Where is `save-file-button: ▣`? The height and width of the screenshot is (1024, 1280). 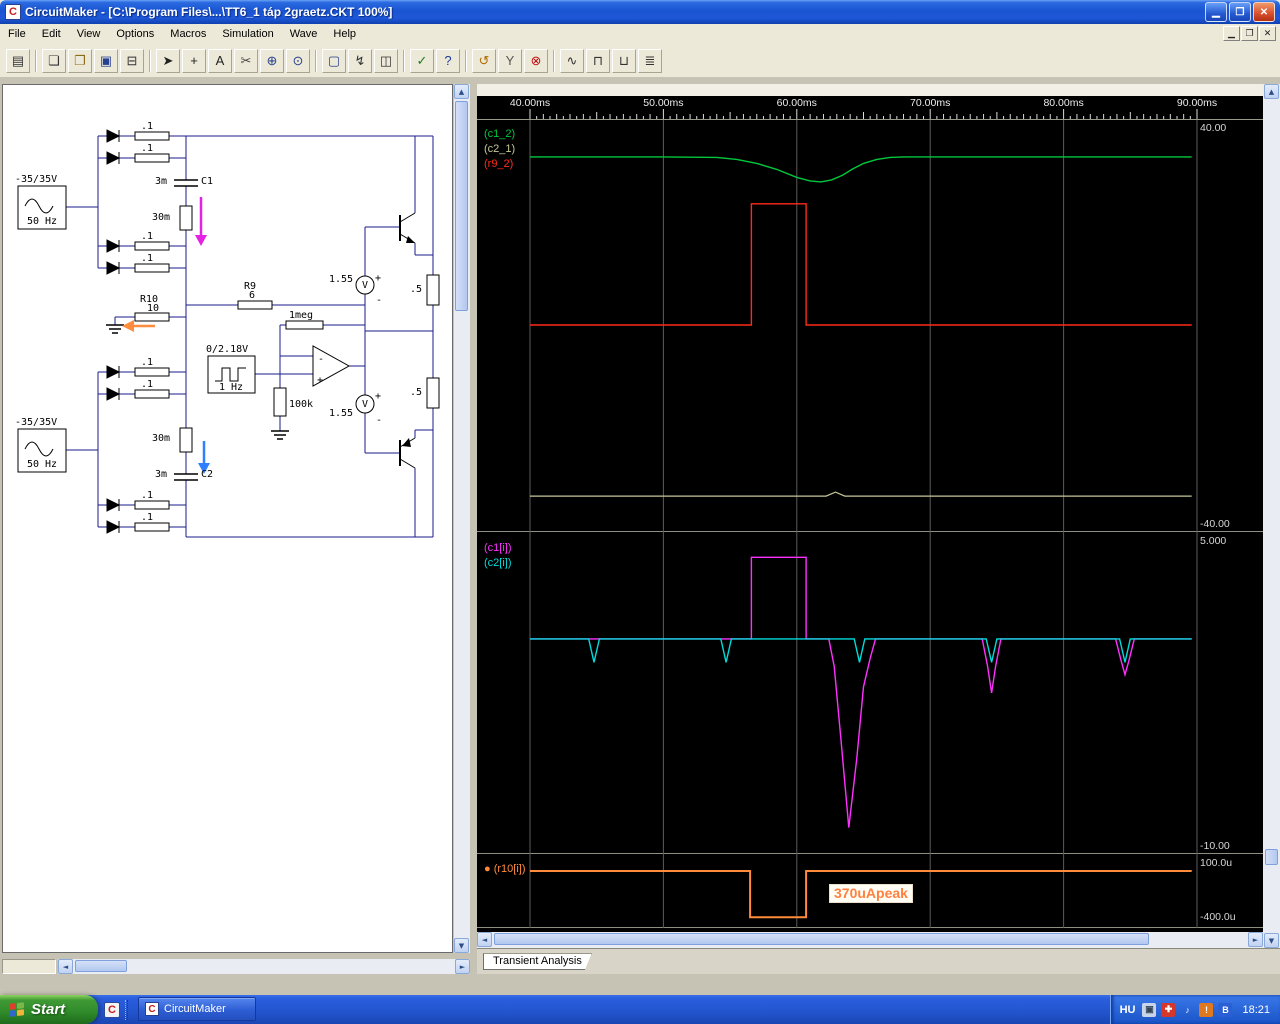
save-file-button: ▣ is located at coordinates (106, 60).